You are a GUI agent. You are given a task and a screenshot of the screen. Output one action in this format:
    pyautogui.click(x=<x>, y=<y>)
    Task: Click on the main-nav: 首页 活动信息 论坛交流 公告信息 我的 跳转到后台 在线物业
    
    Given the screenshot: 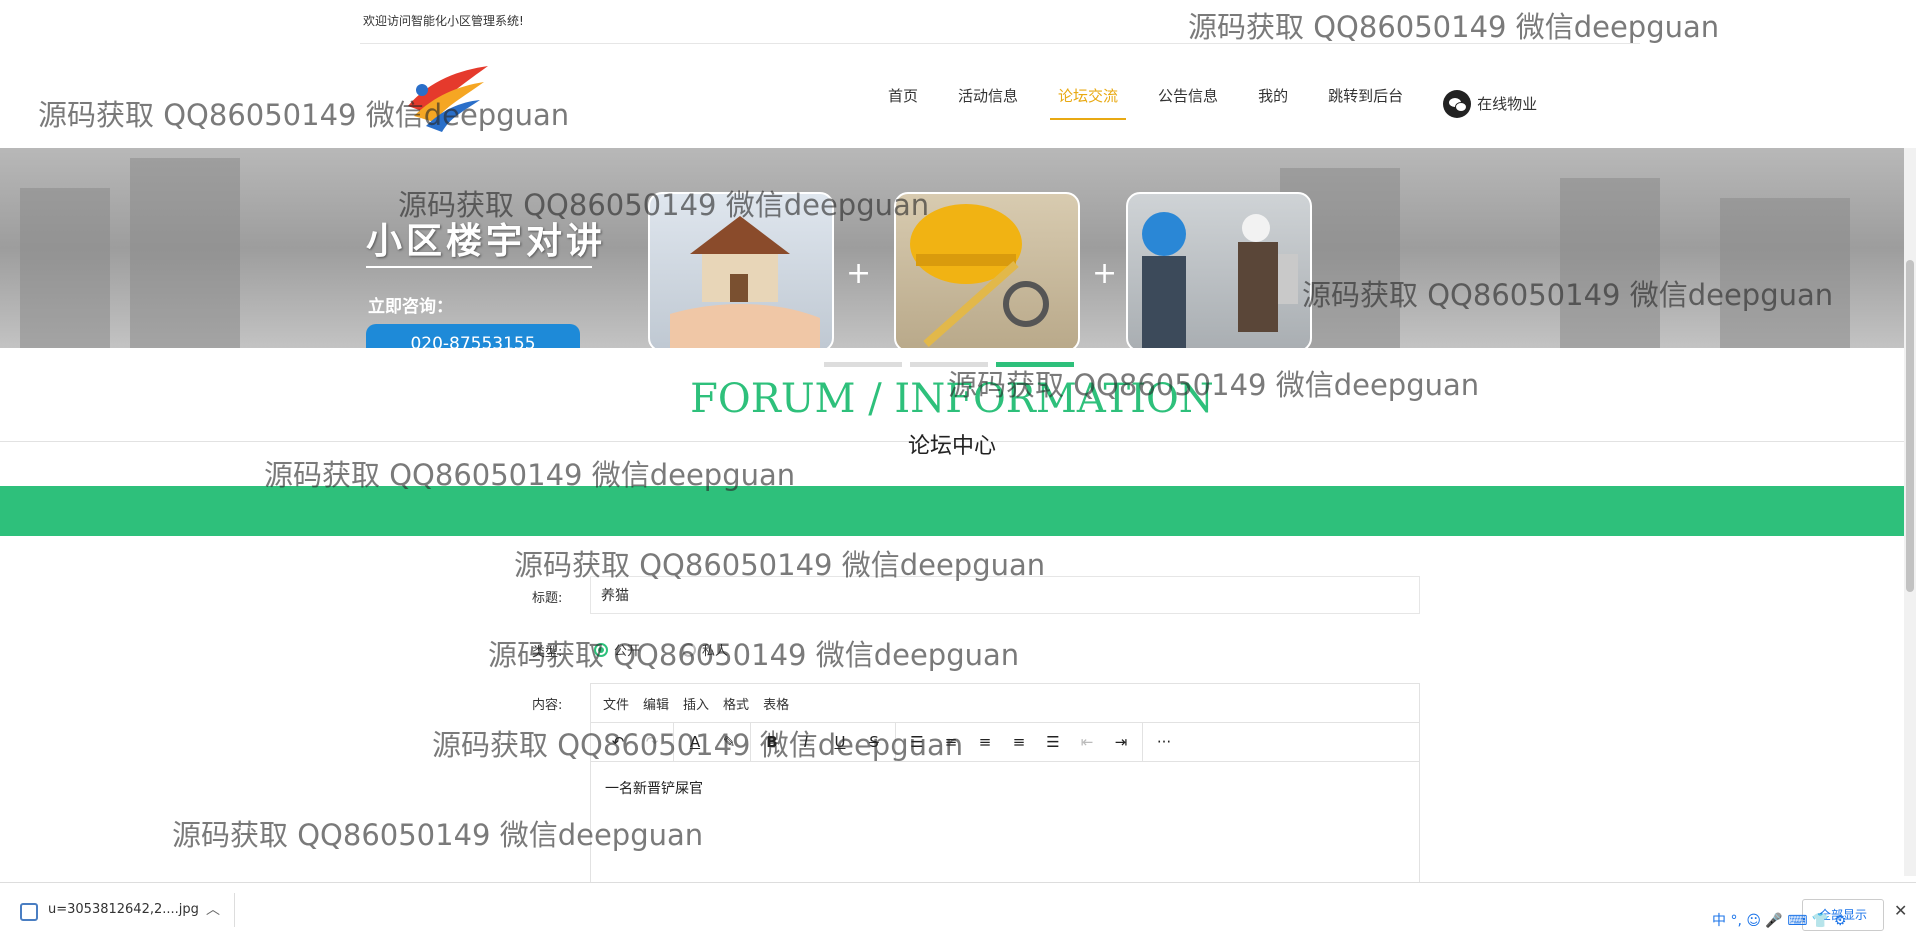 What is the action you would take?
    pyautogui.click(x=1212, y=104)
    